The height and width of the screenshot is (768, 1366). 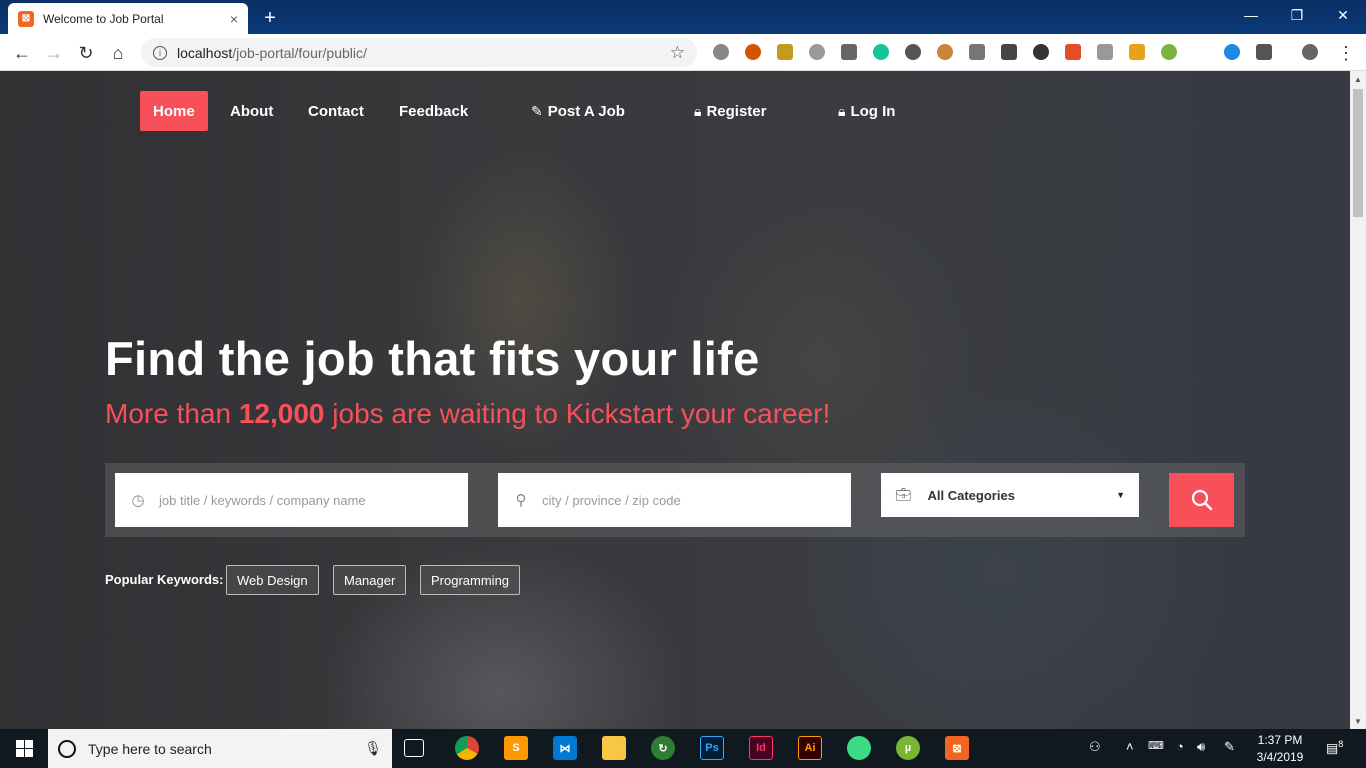 What do you see at coordinates (433, 111) in the screenshot?
I see `nav-feedback: Feedback` at bounding box center [433, 111].